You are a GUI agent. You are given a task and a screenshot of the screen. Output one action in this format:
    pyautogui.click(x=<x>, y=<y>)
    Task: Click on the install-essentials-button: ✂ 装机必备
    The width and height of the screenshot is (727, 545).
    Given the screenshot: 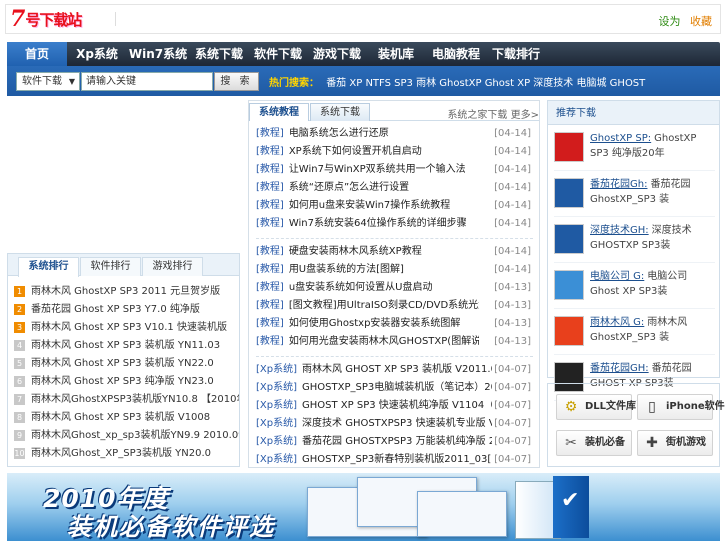 What is the action you would take?
    pyautogui.click(x=594, y=443)
    